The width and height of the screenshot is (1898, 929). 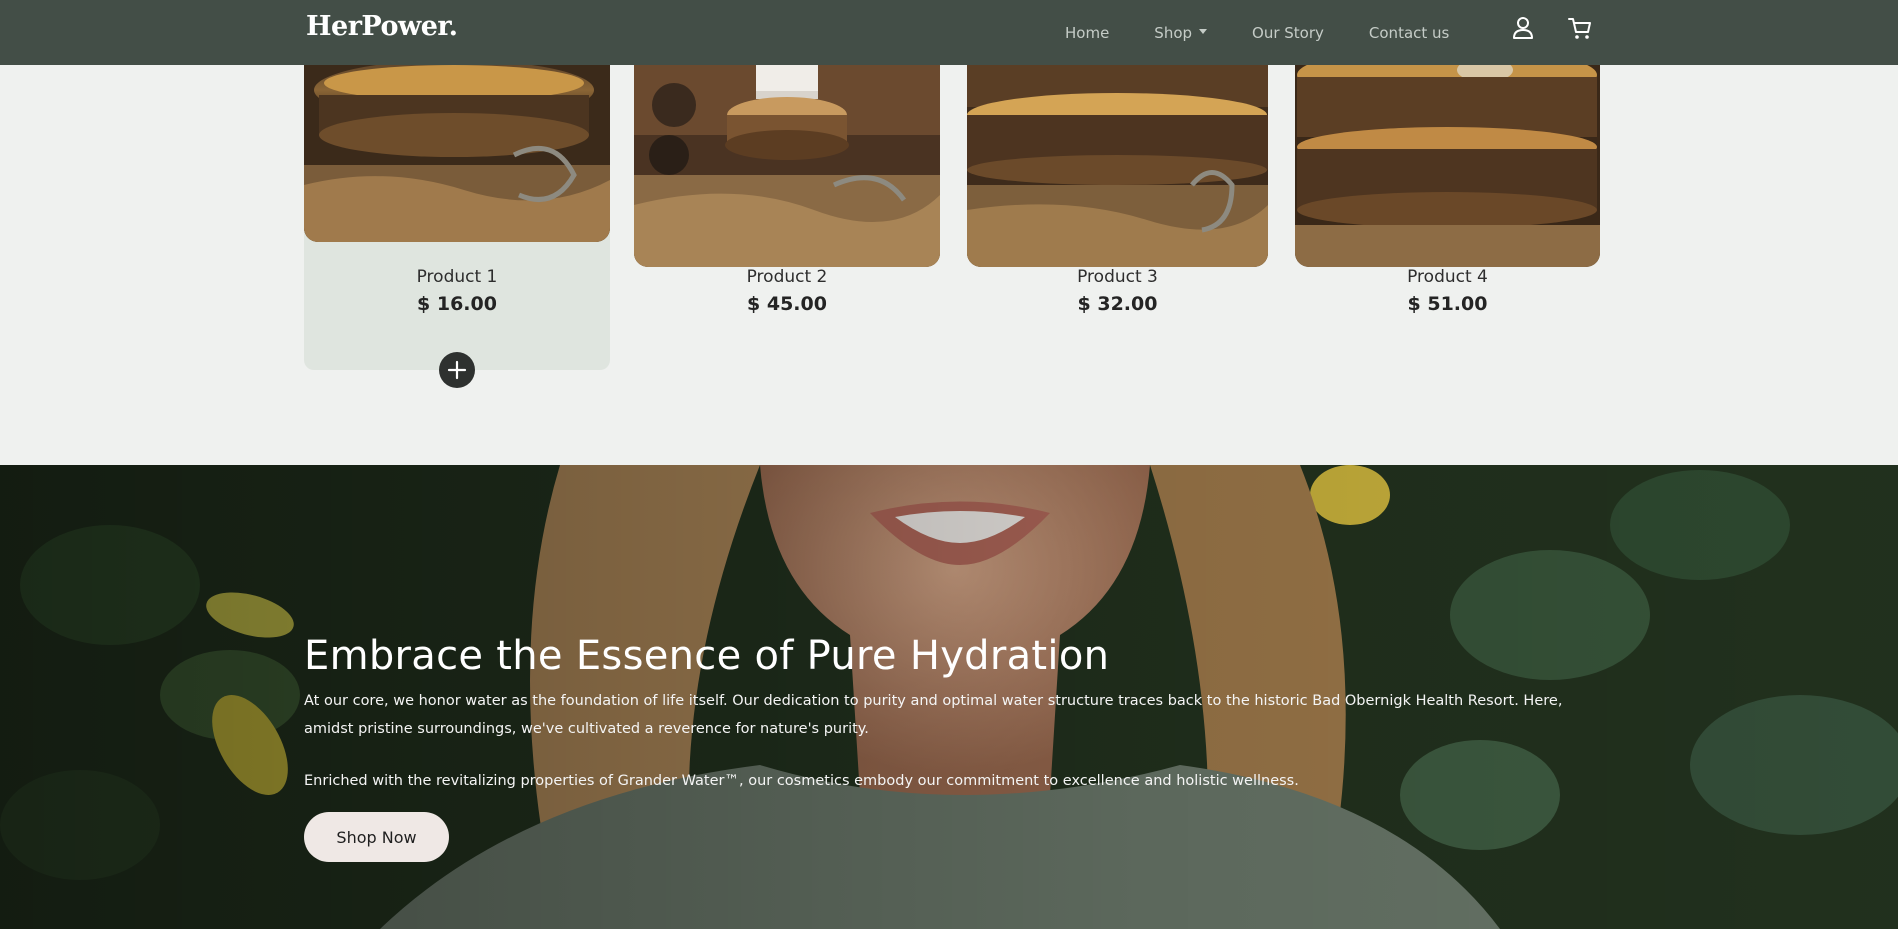 I want to click on product-price: $ 45.00, so click(x=787, y=304).